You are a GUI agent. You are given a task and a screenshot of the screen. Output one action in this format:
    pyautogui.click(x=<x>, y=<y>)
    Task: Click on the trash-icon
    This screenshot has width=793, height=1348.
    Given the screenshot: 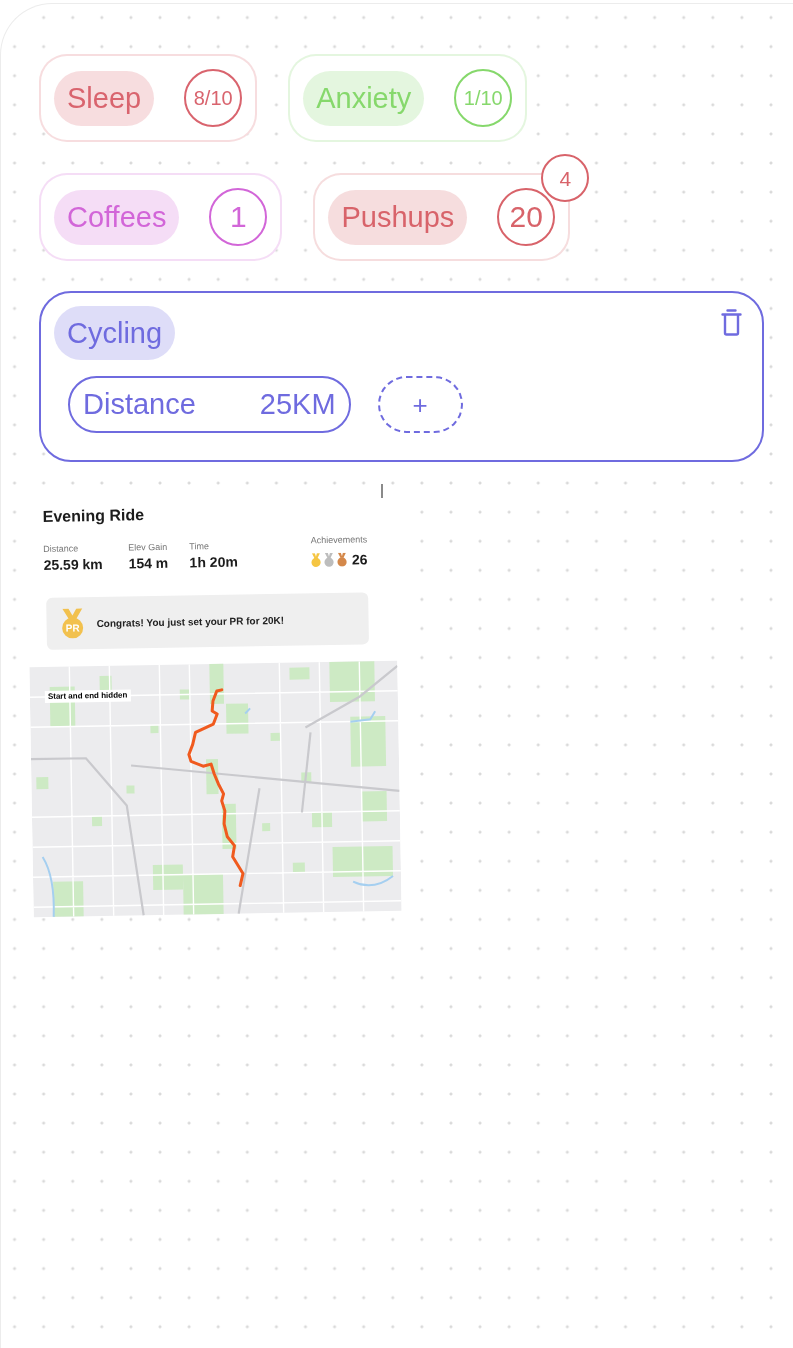 What is the action you would take?
    pyautogui.click(x=731, y=322)
    